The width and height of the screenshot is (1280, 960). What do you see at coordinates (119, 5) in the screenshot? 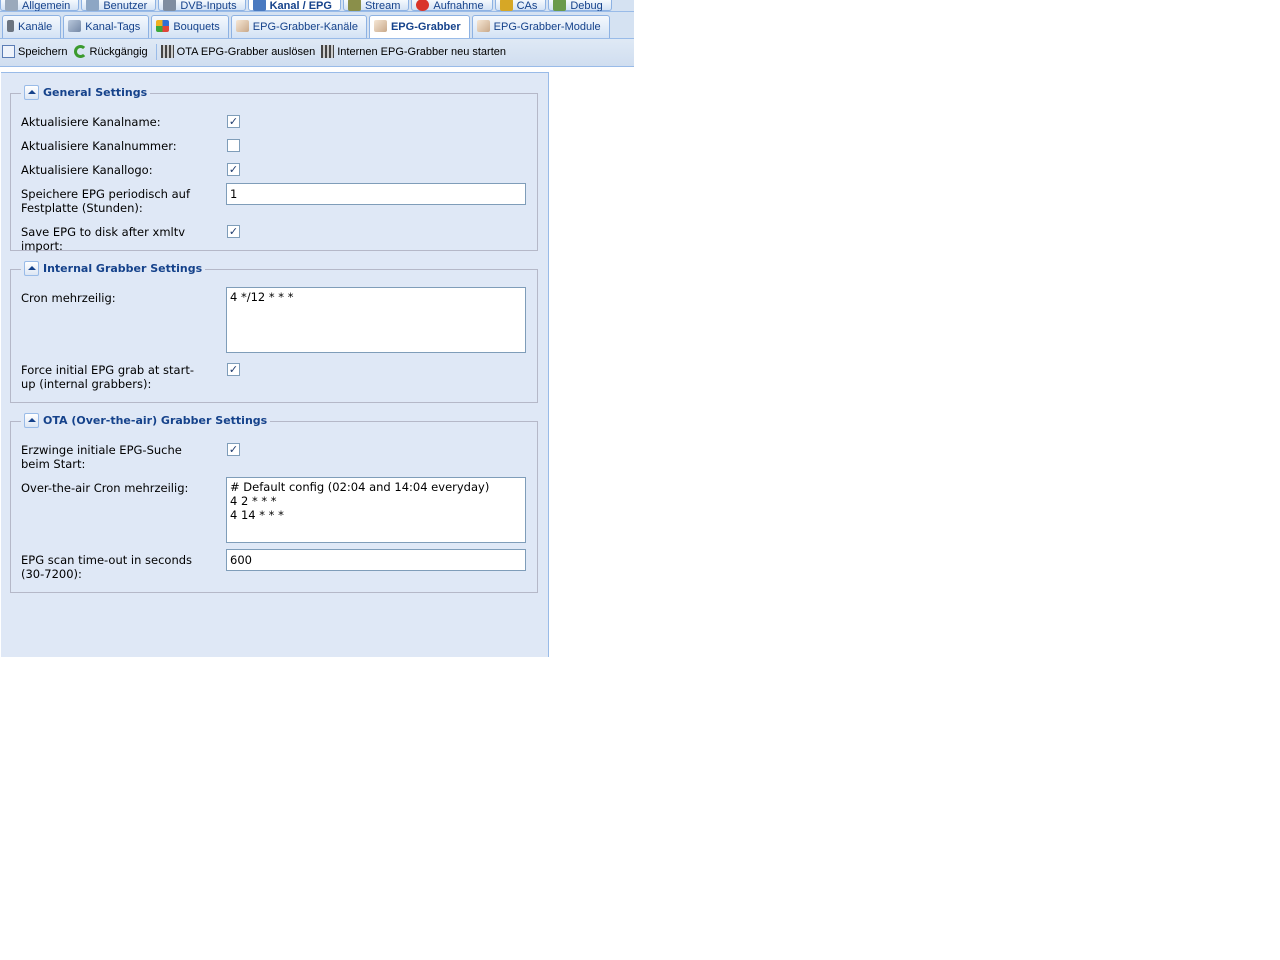
I see `tab-benutzer: Benutzer` at bounding box center [119, 5].